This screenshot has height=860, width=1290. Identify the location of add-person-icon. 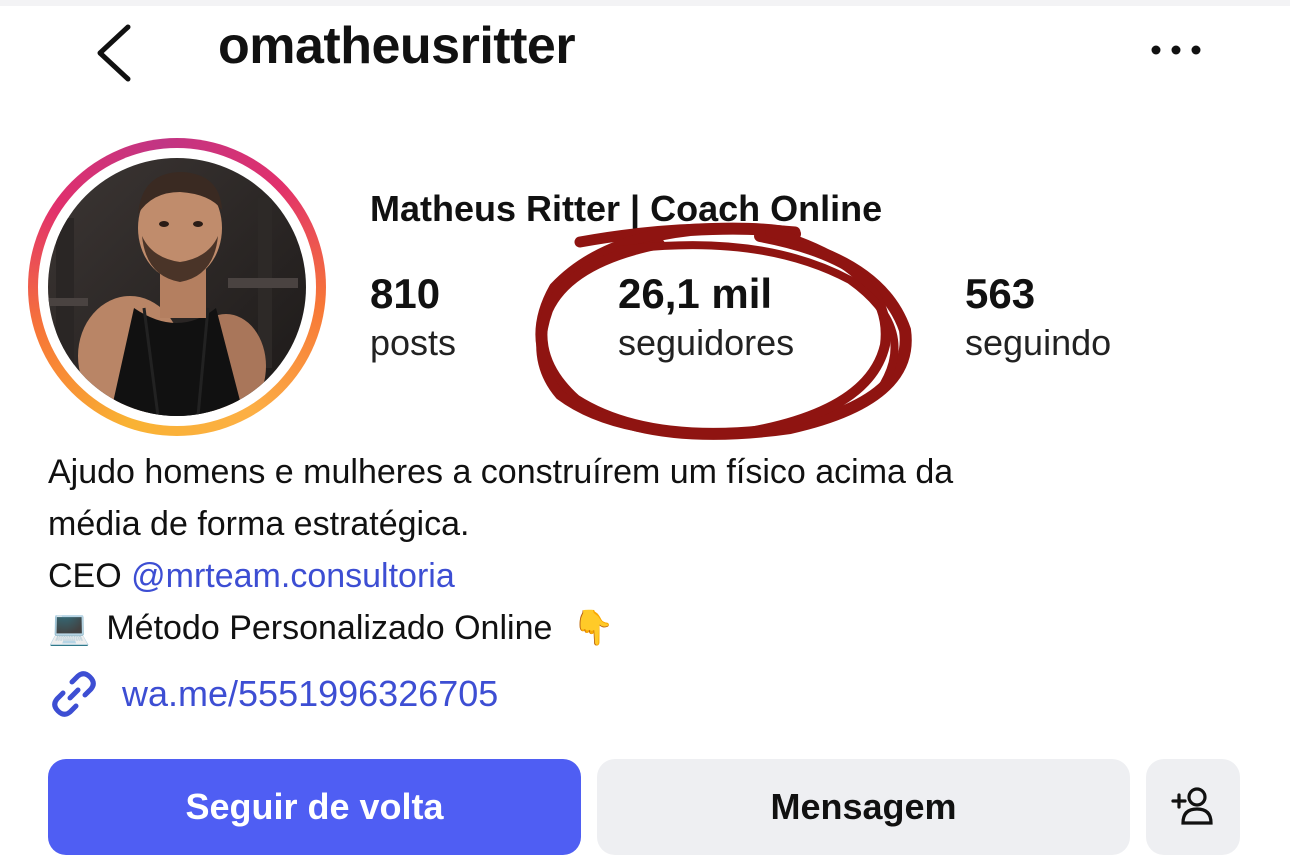
(1192, 806).